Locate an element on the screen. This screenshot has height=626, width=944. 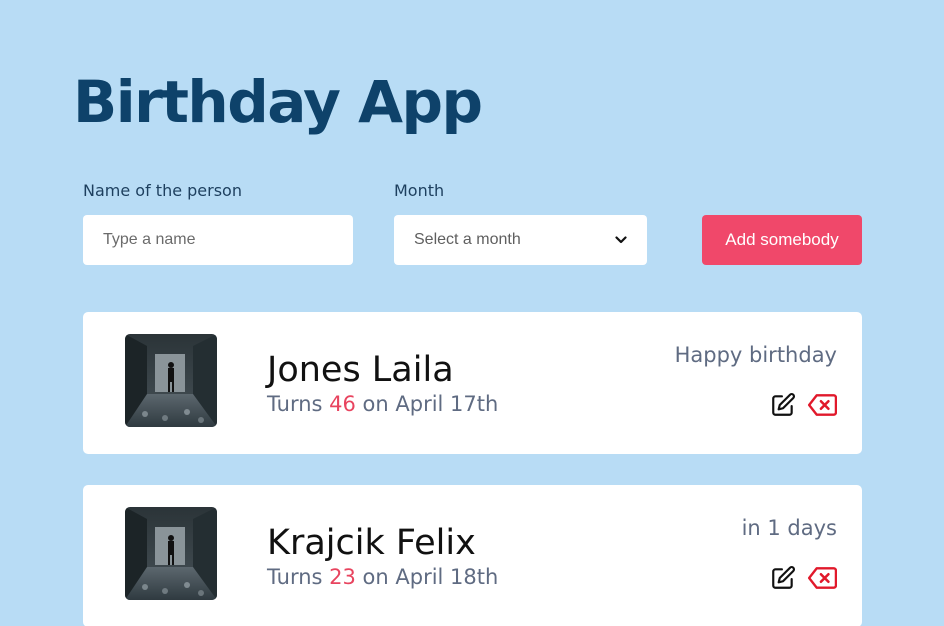
chevron-down-icon is located at coordinates (621, 240).